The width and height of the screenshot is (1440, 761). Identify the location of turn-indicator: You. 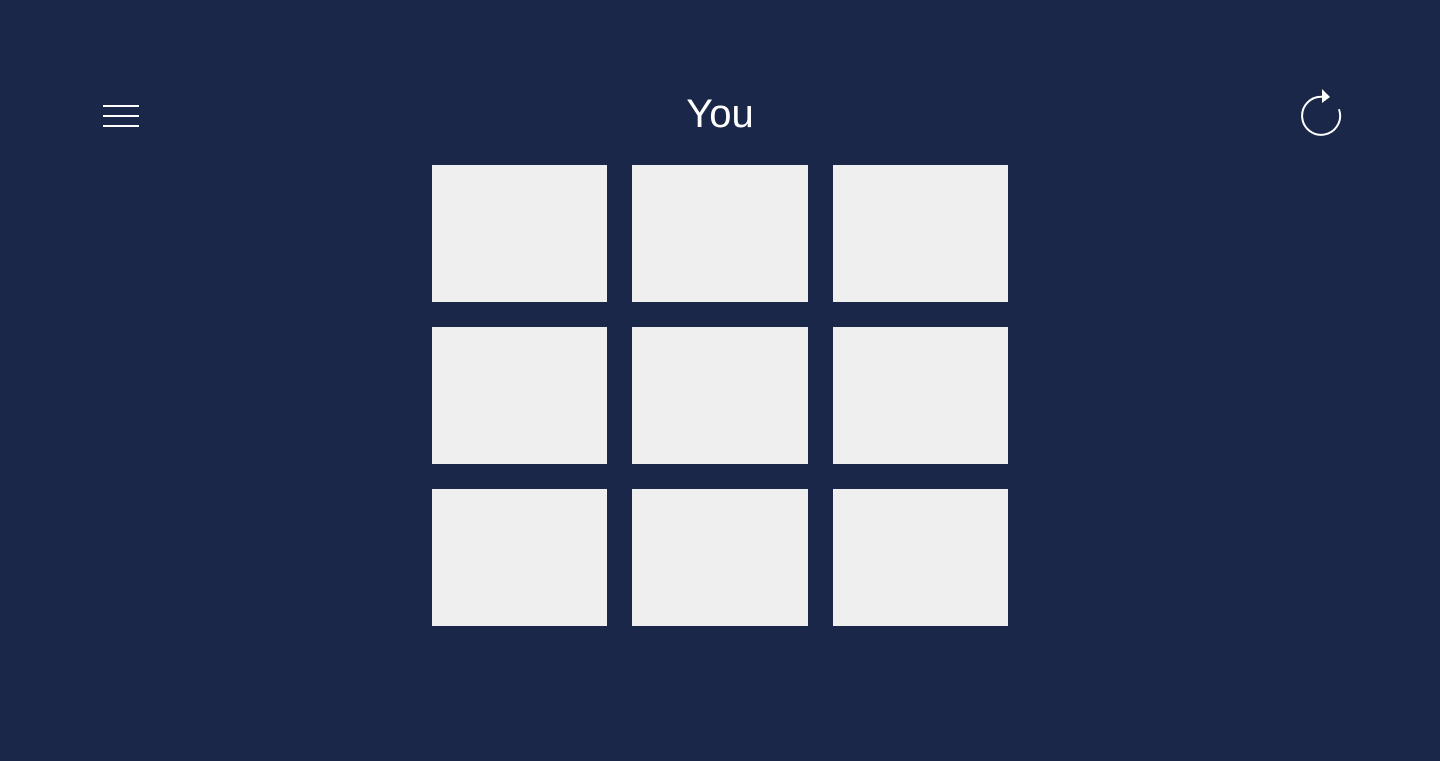
(720, 114).